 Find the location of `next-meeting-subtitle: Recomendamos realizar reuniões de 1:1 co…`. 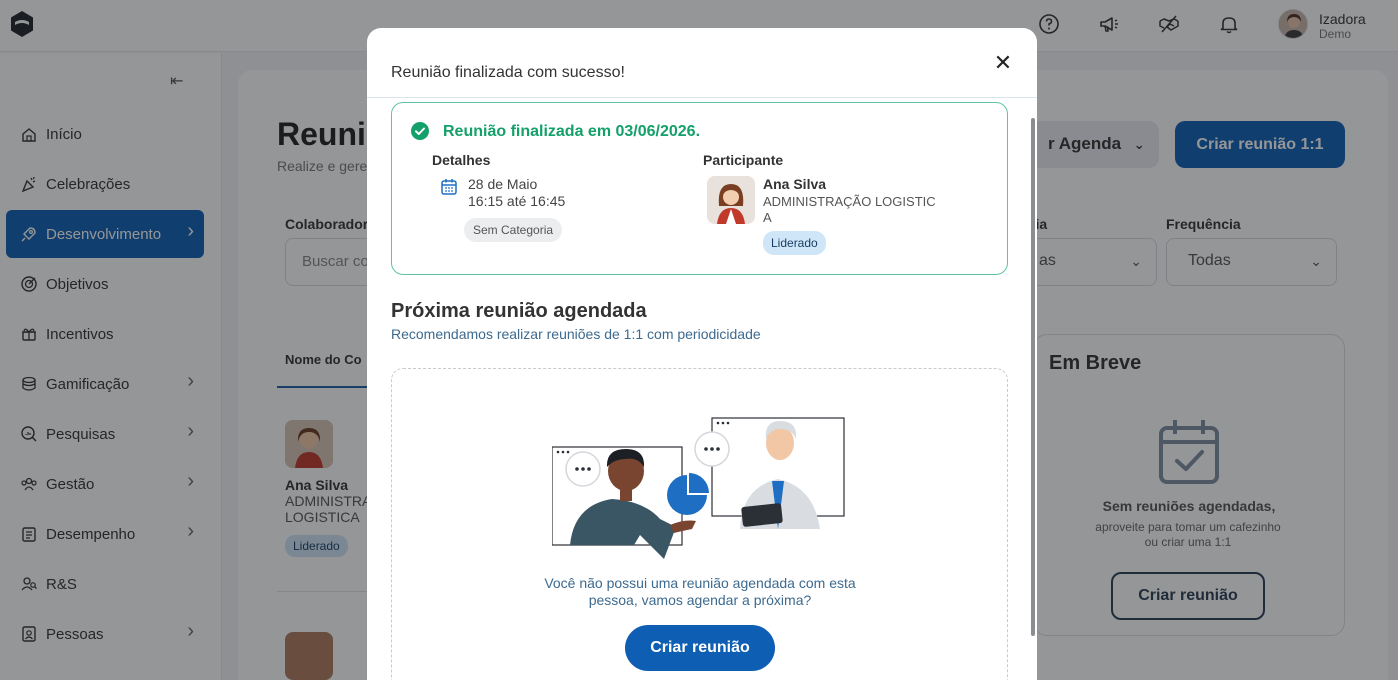

next-meeting-subtitle: Recomendamos realizar reuniões de 1:1 co… is located at coordinates (576, 334).